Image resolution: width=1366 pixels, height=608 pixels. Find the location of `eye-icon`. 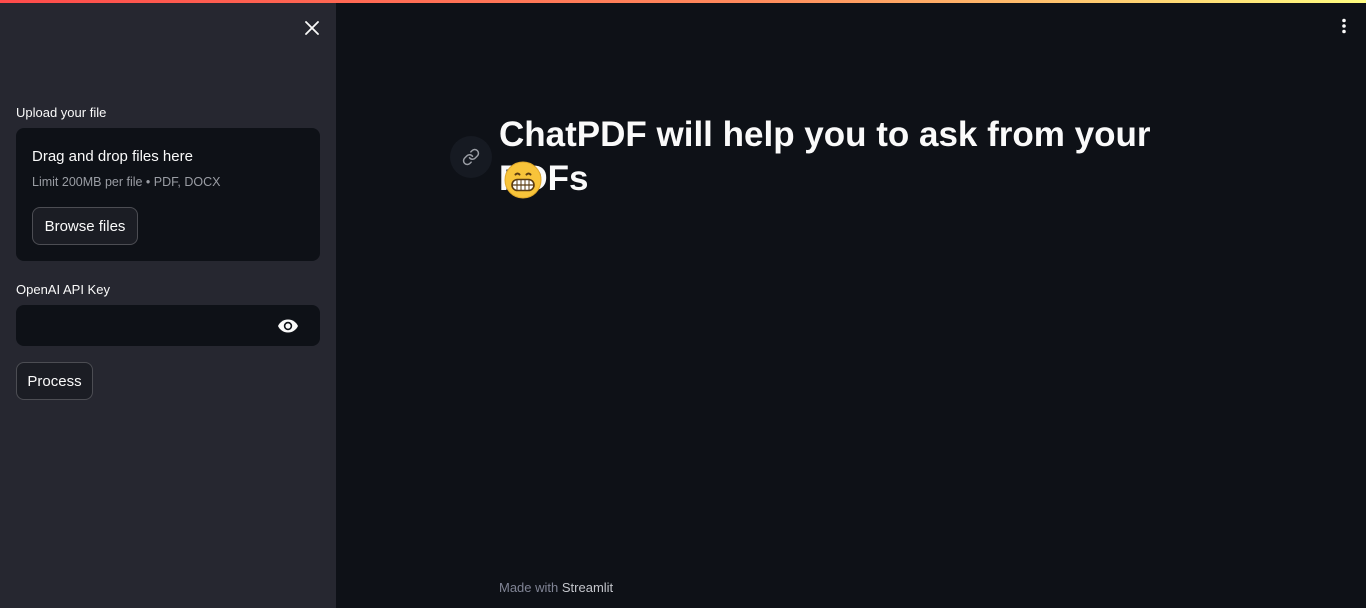

eye-icon is located at coordinates (288, 326).